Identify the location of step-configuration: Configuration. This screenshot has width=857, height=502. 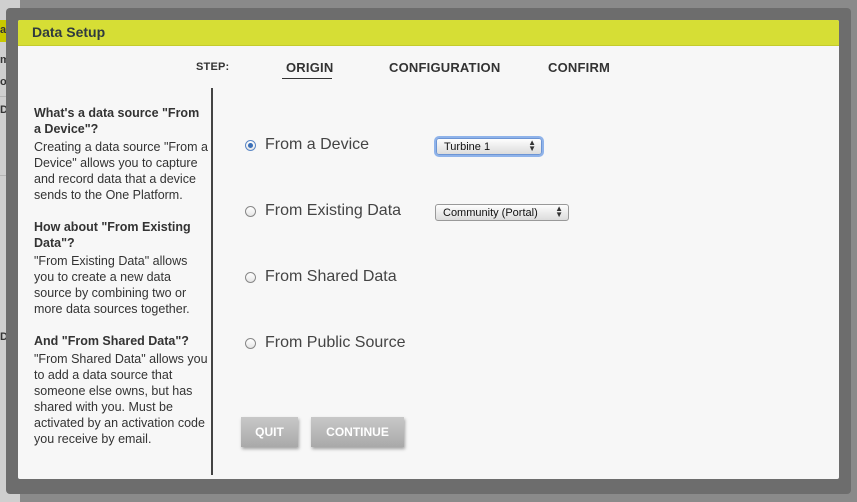
(445, 67).